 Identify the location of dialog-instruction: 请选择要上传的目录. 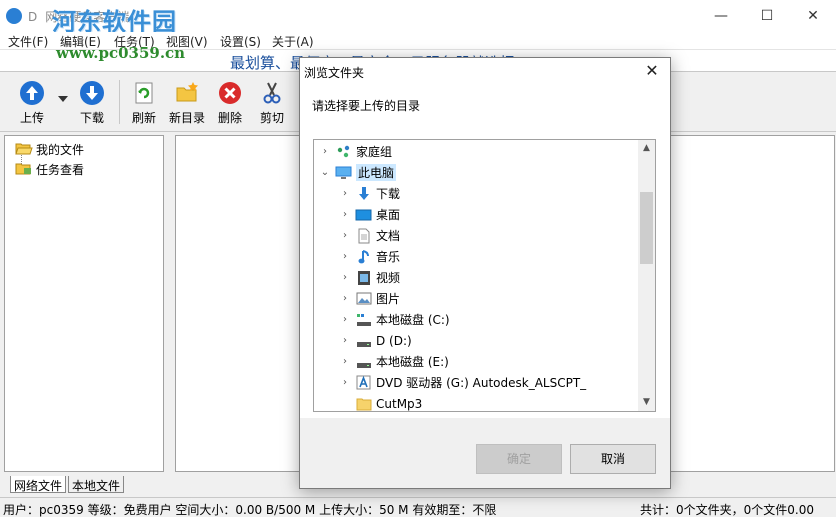
(366, 106).